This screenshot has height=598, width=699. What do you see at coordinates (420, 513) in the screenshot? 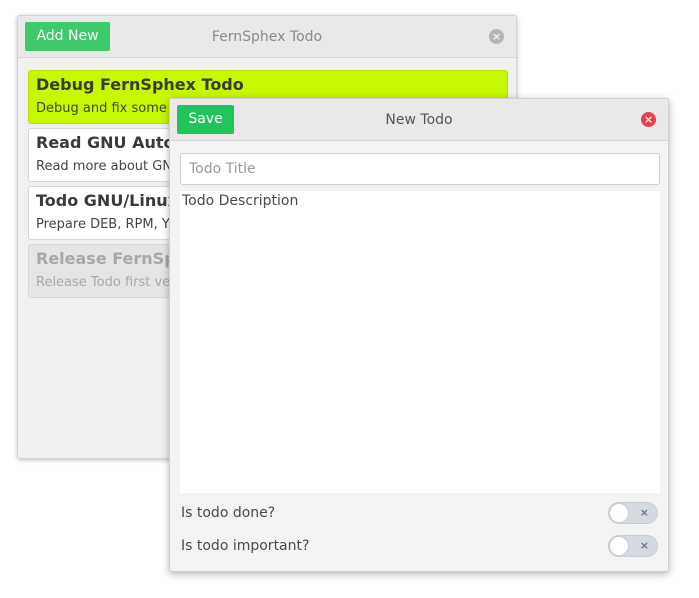
I see `option-done: Is todo done? ×` at bounding box center [420, 513].